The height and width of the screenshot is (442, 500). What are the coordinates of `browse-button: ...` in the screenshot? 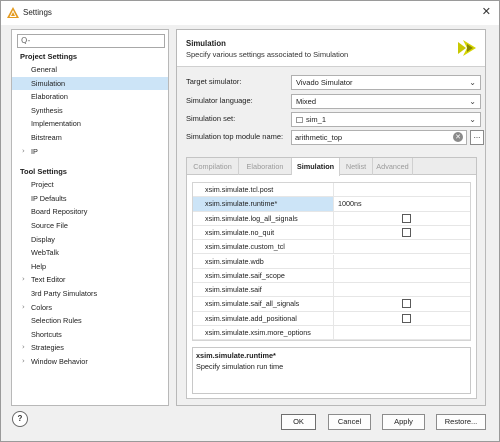 It's located at (477, 137).